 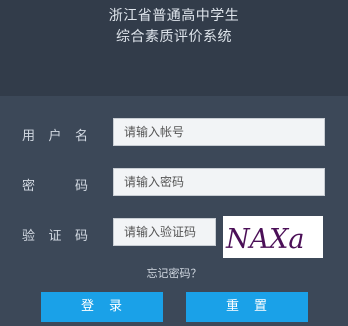 What do you see at coordinates (164, 232) in the screenshot?
I see `captcha-input` at bounding box center [164, 232].